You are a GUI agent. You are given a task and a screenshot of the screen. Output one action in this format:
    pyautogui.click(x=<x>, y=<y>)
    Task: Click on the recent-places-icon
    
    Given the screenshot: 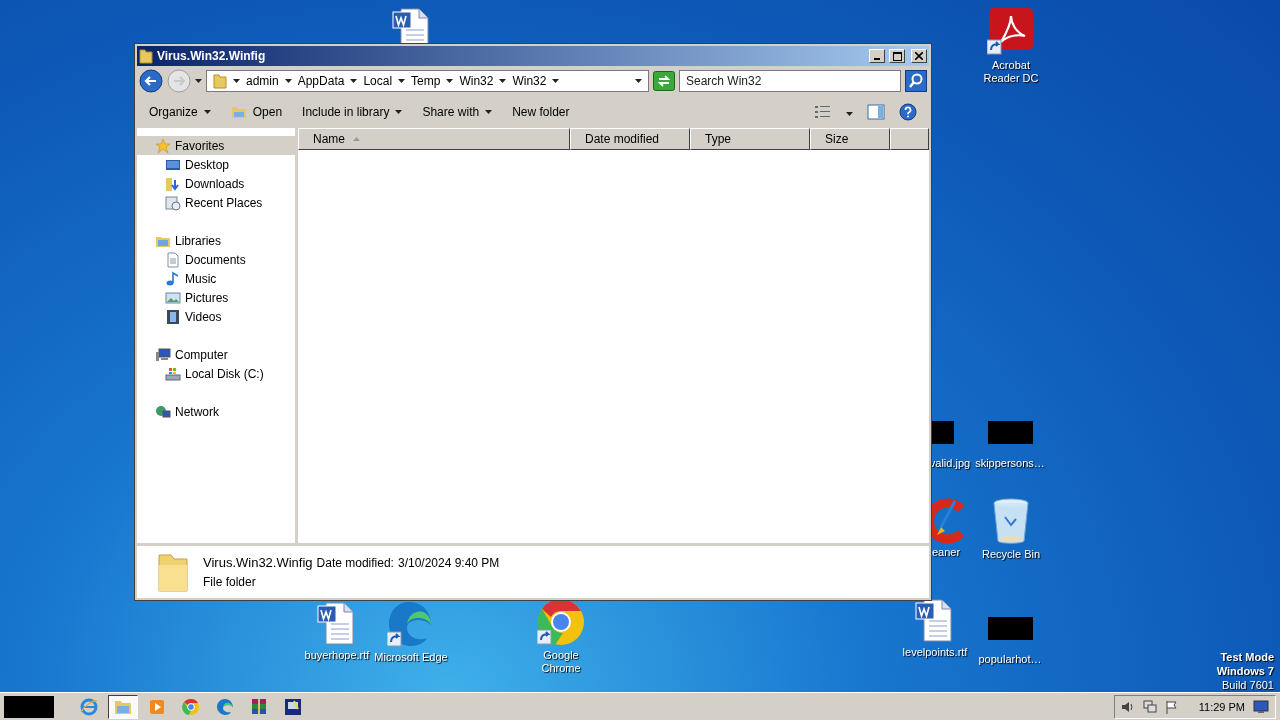 What is the action you would take?
    pyautogui.click(x=173, y=202)
    